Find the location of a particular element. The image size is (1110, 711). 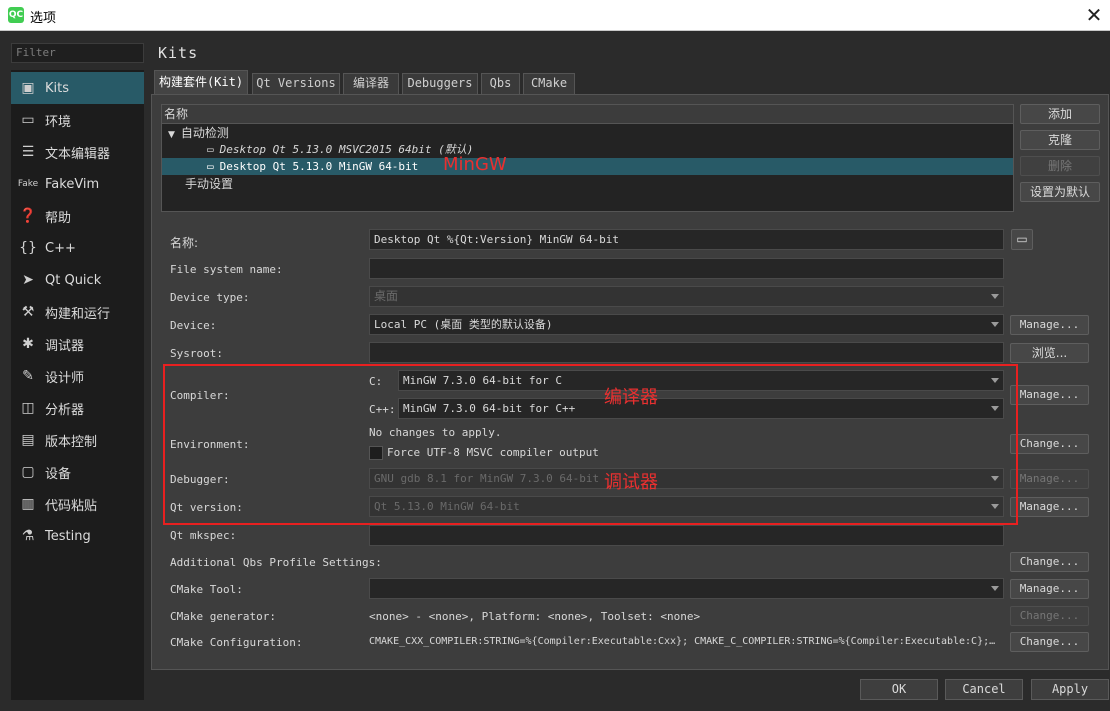

tree-group-auto: ▼ 自动检测 is located at coordinates (198, 133).